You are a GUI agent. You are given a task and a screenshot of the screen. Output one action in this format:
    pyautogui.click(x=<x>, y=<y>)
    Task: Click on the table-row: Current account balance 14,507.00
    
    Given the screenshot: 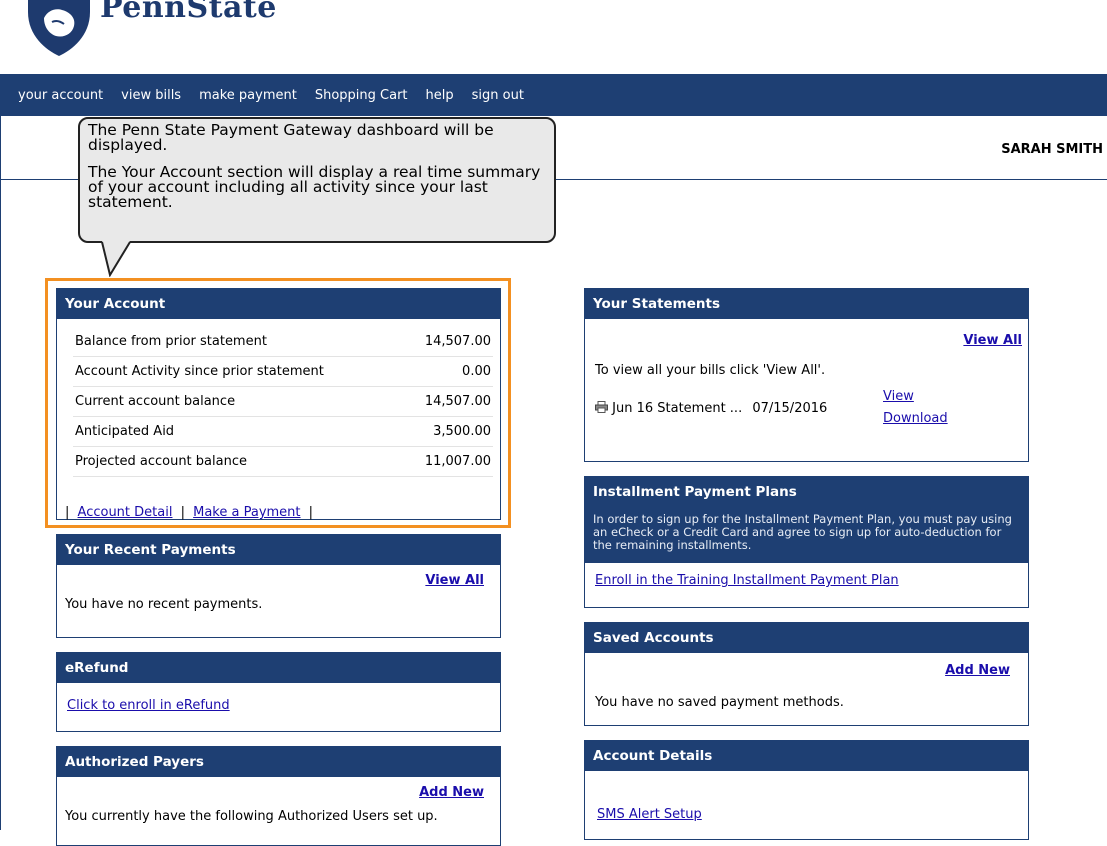 What is the action you would take?
    pyautogui.click(x=283, y=401)
    